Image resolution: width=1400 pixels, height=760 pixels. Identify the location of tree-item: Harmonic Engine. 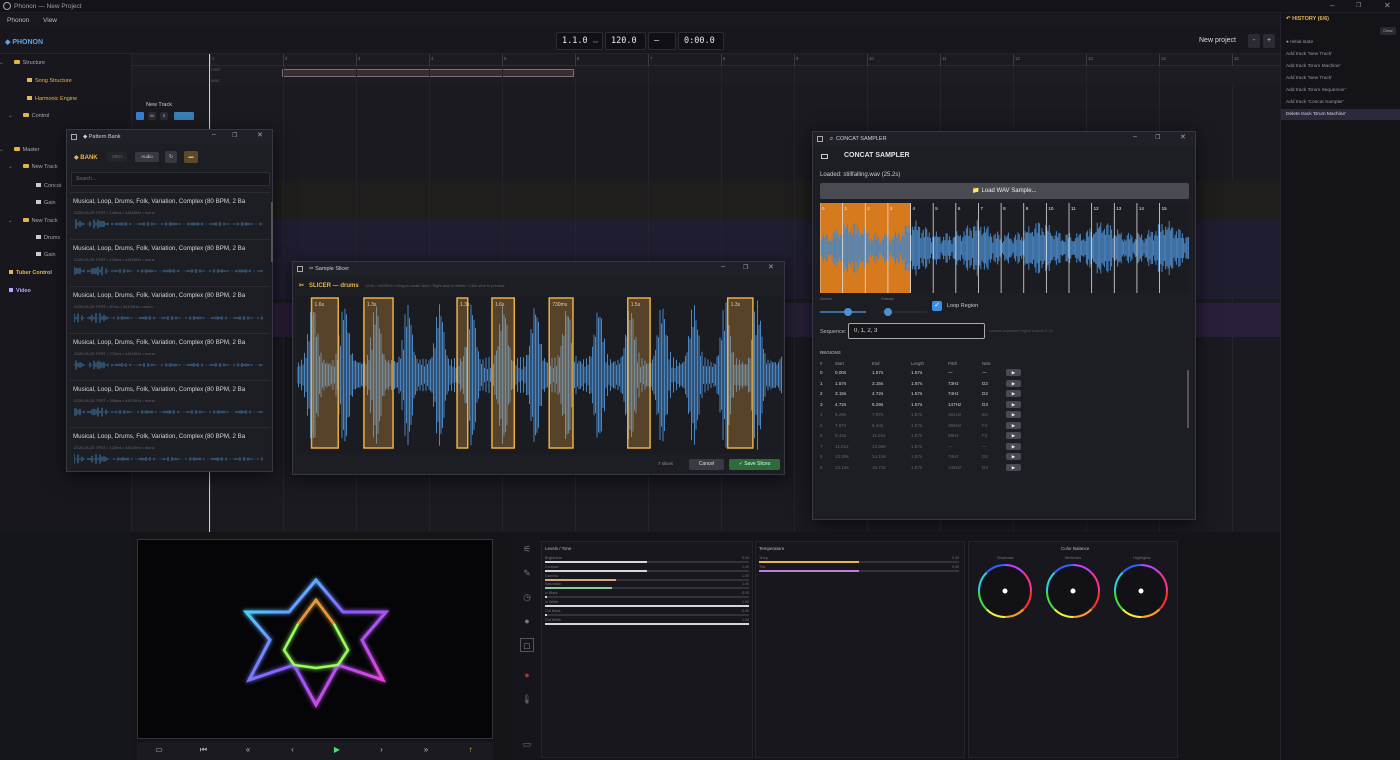
(52, 99).